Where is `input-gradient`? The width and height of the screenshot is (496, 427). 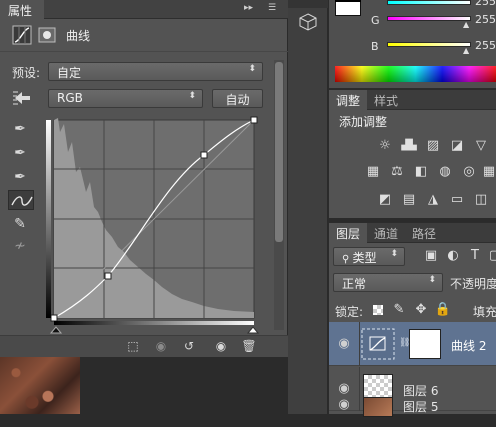 input-gradient is located at coordinates (154, 323).